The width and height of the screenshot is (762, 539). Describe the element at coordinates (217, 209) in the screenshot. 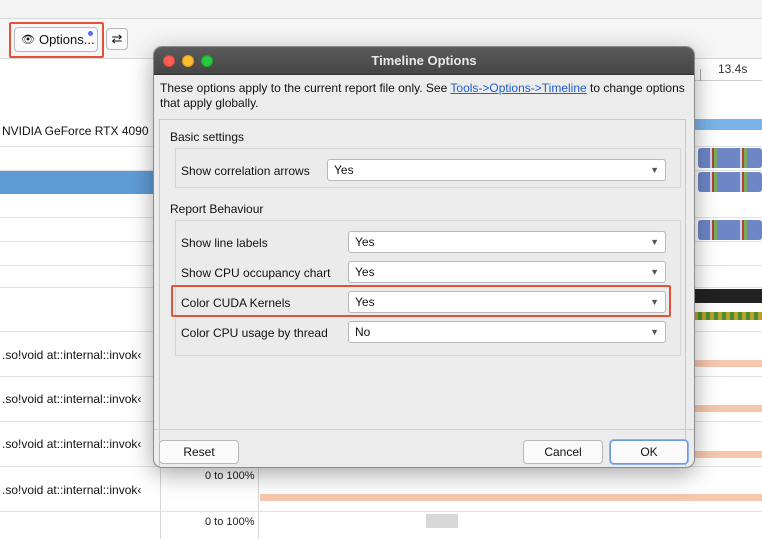

I see `report-behaviour-heading: Report Behaviour` at that location.